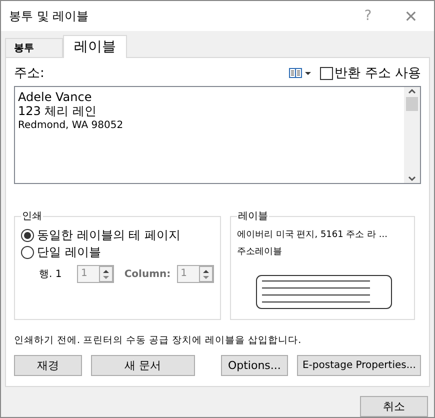 This screenshot has width=435, height=418. I want to click on scroll-up-icon, so click(412, 91).